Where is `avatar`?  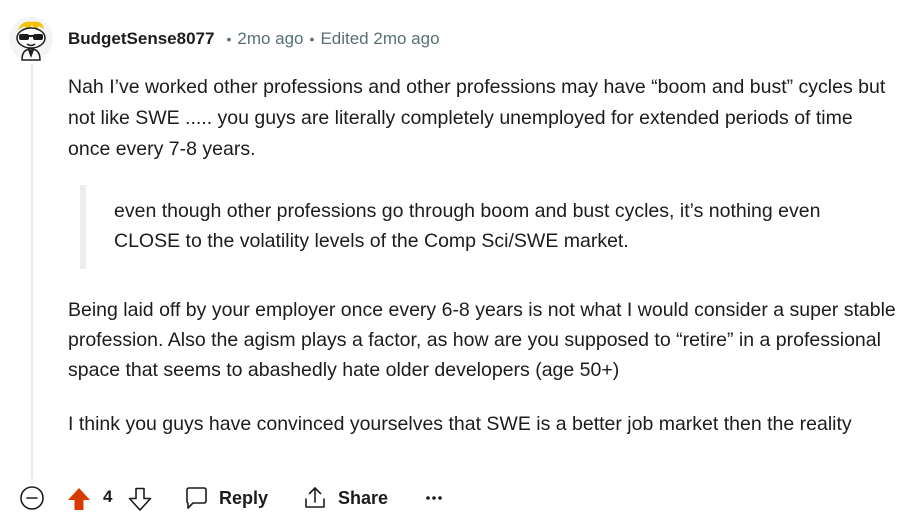
avatar is located at coordinates (31, 39).